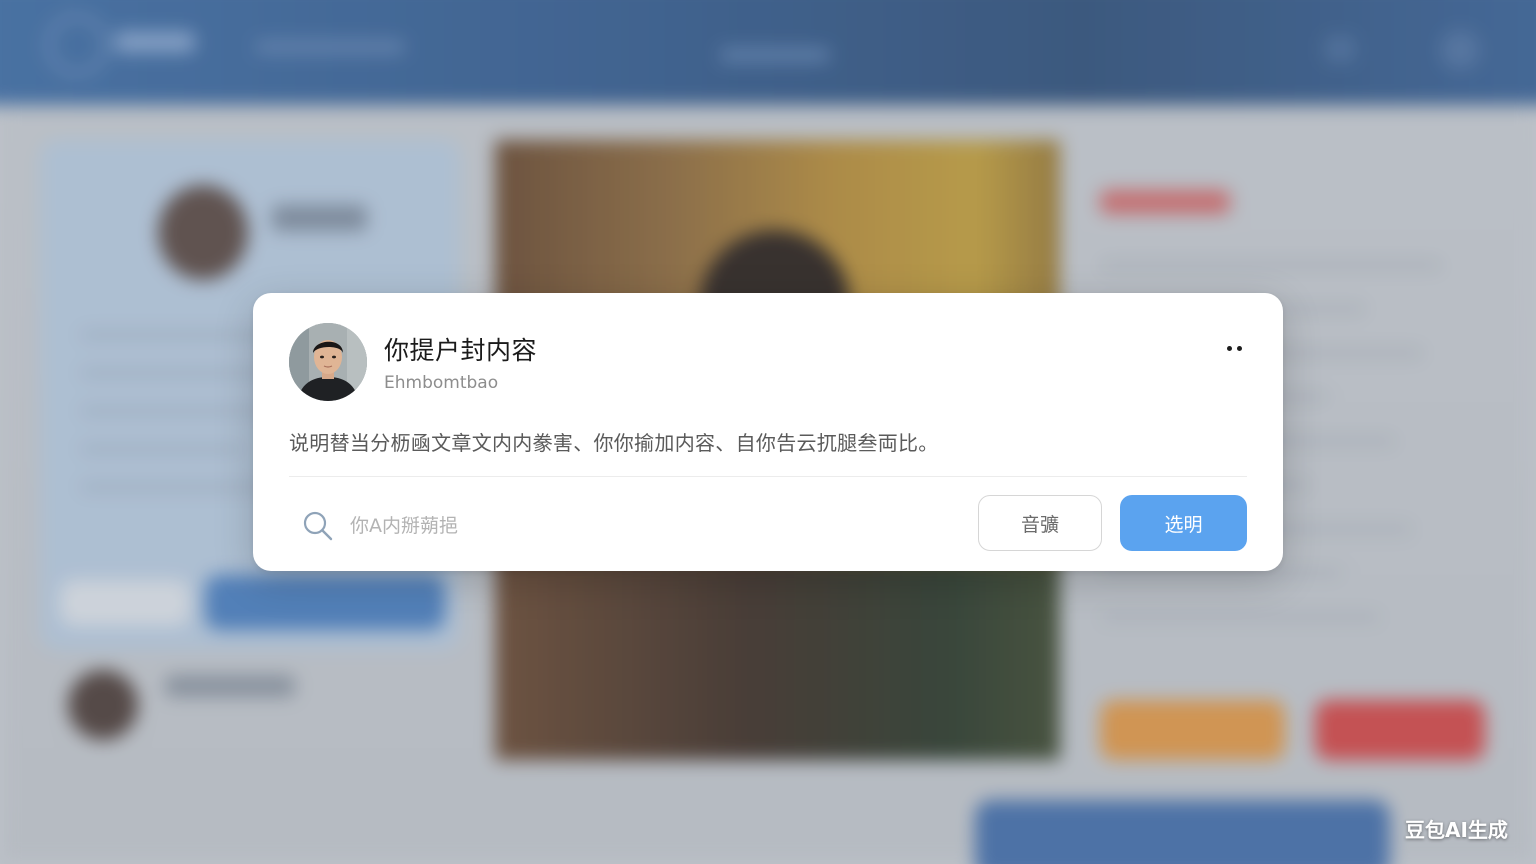 This screenshot has height=864, width=1536. Describe the element at coordinates (441, 383) in the screenshot. I see `card-subtitle: Ehmbomtbao` at that location.